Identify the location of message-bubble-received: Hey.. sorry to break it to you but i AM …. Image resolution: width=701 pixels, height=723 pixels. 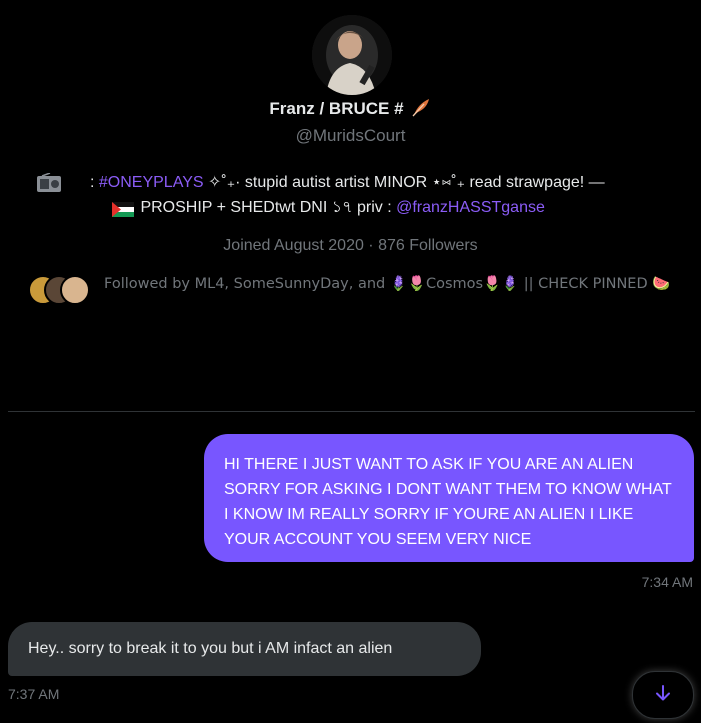
(244, 649).